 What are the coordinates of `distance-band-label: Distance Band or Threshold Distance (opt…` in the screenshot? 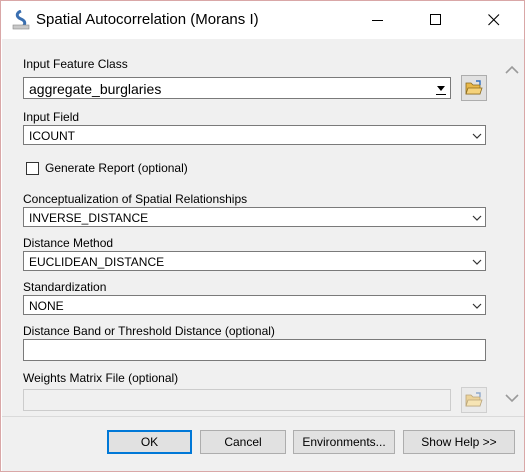 It's located at (149, 331).